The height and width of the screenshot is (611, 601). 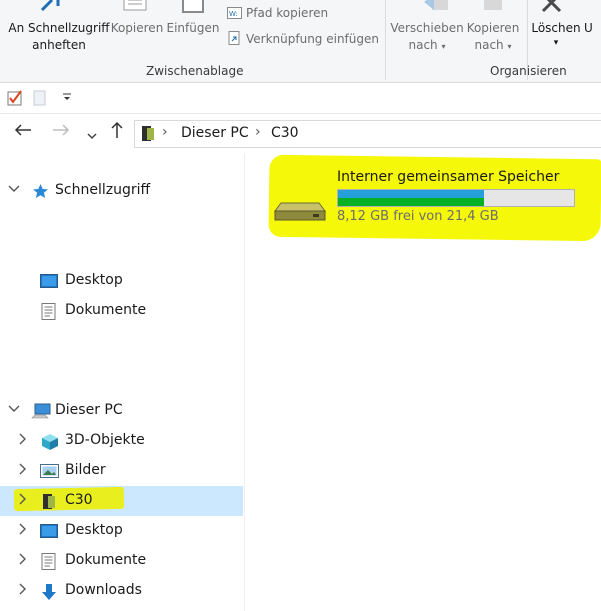 What do you see at coordinates (106, 560) in the screenshot?
I see `tree-label-documents: Dokumente` at bounding box center [106, 560].